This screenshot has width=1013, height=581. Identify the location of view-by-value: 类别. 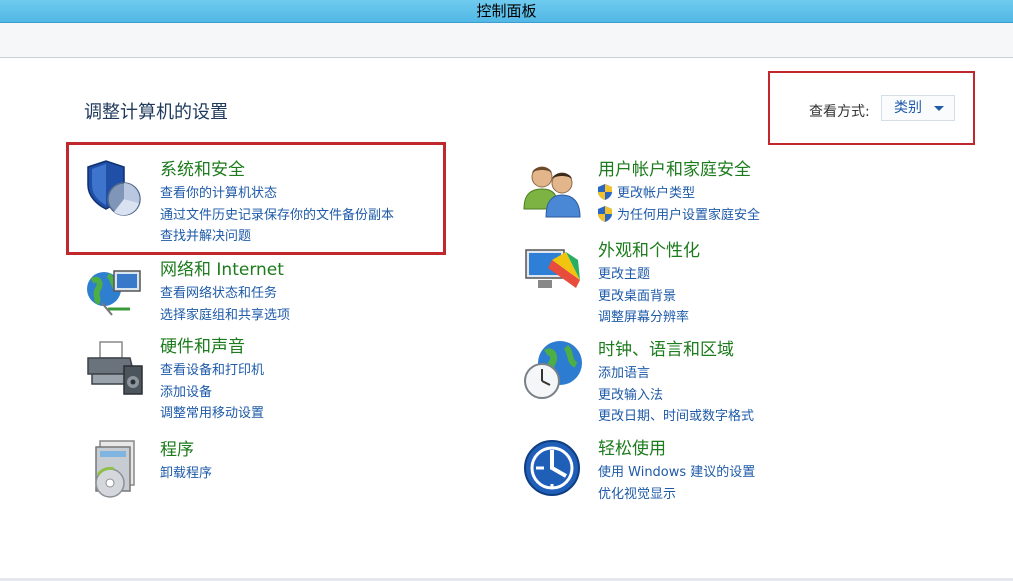
(908, 108).